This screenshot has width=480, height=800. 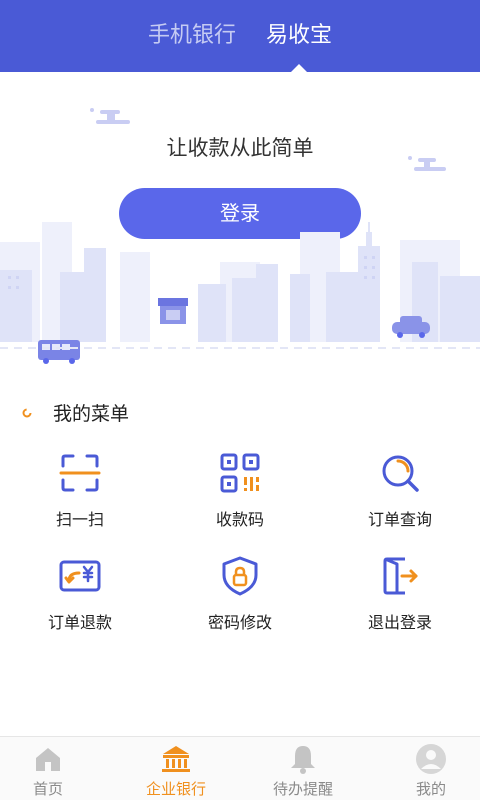 I want to click on tabbar-label: 我的, so click(x=430, y=789).